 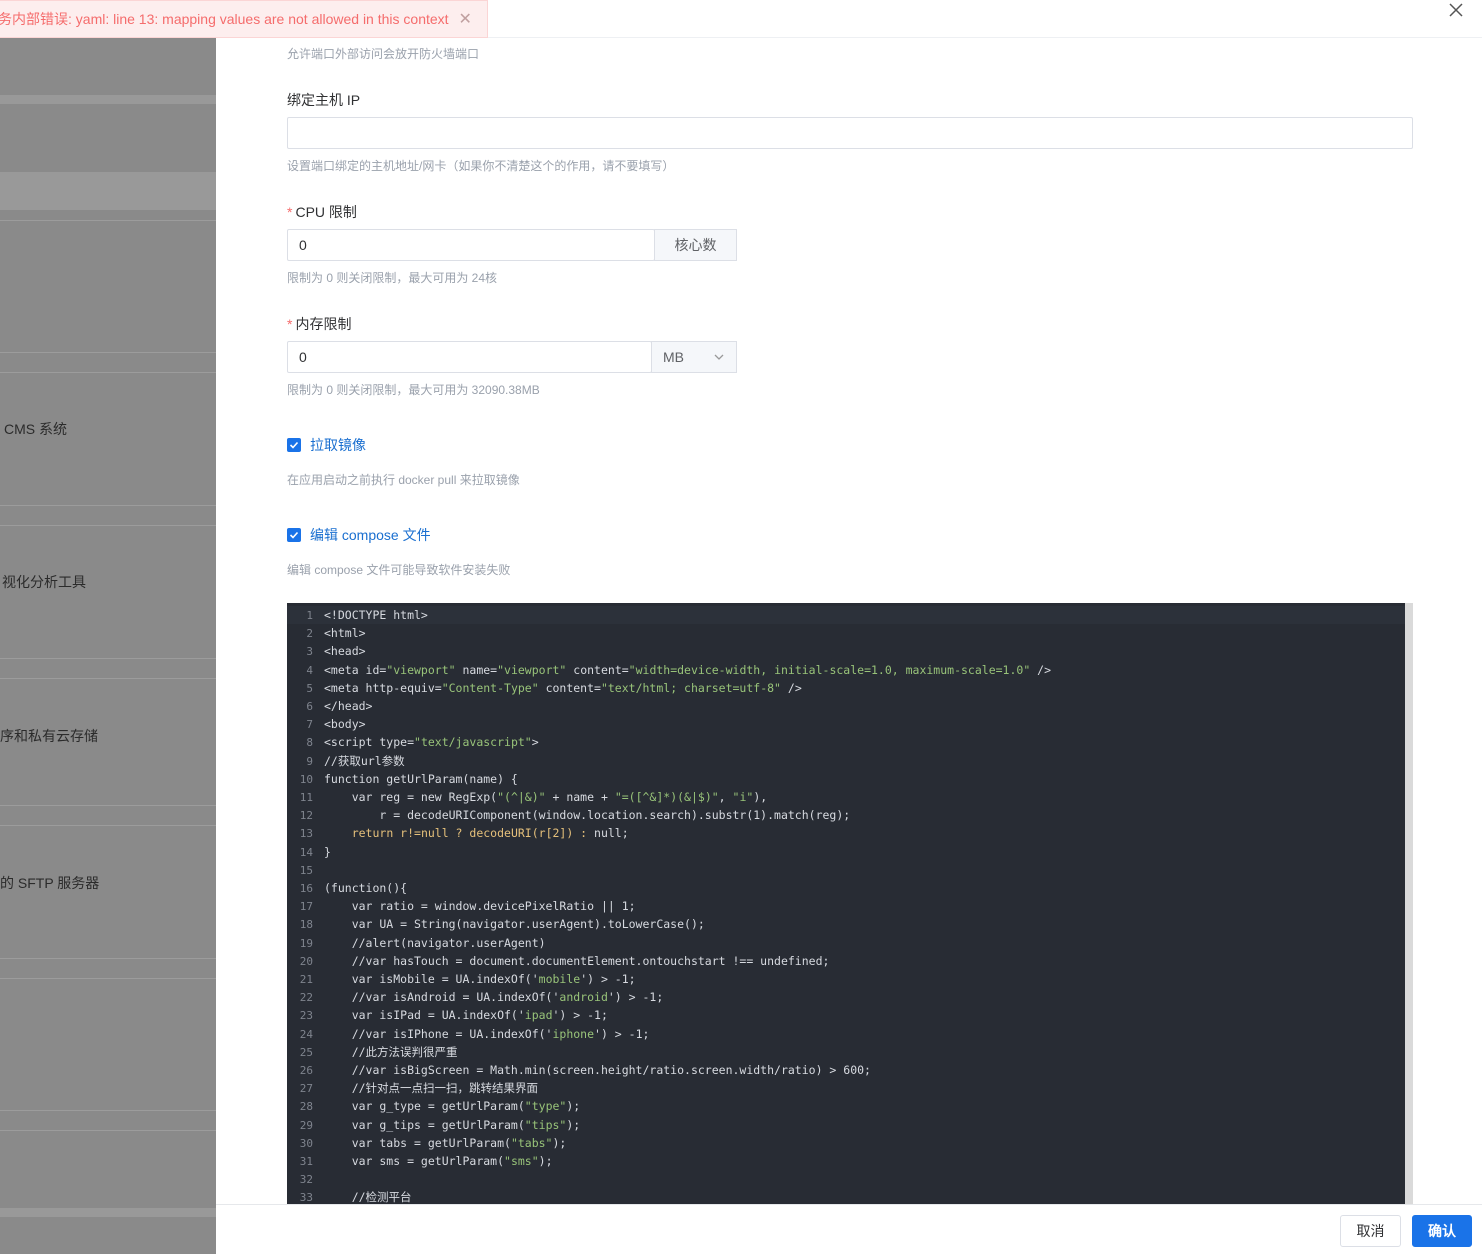 What do you see at coordinates (309, 761) in the screenshot?
I see `line-number: 9` at bounding box center [309, 761].